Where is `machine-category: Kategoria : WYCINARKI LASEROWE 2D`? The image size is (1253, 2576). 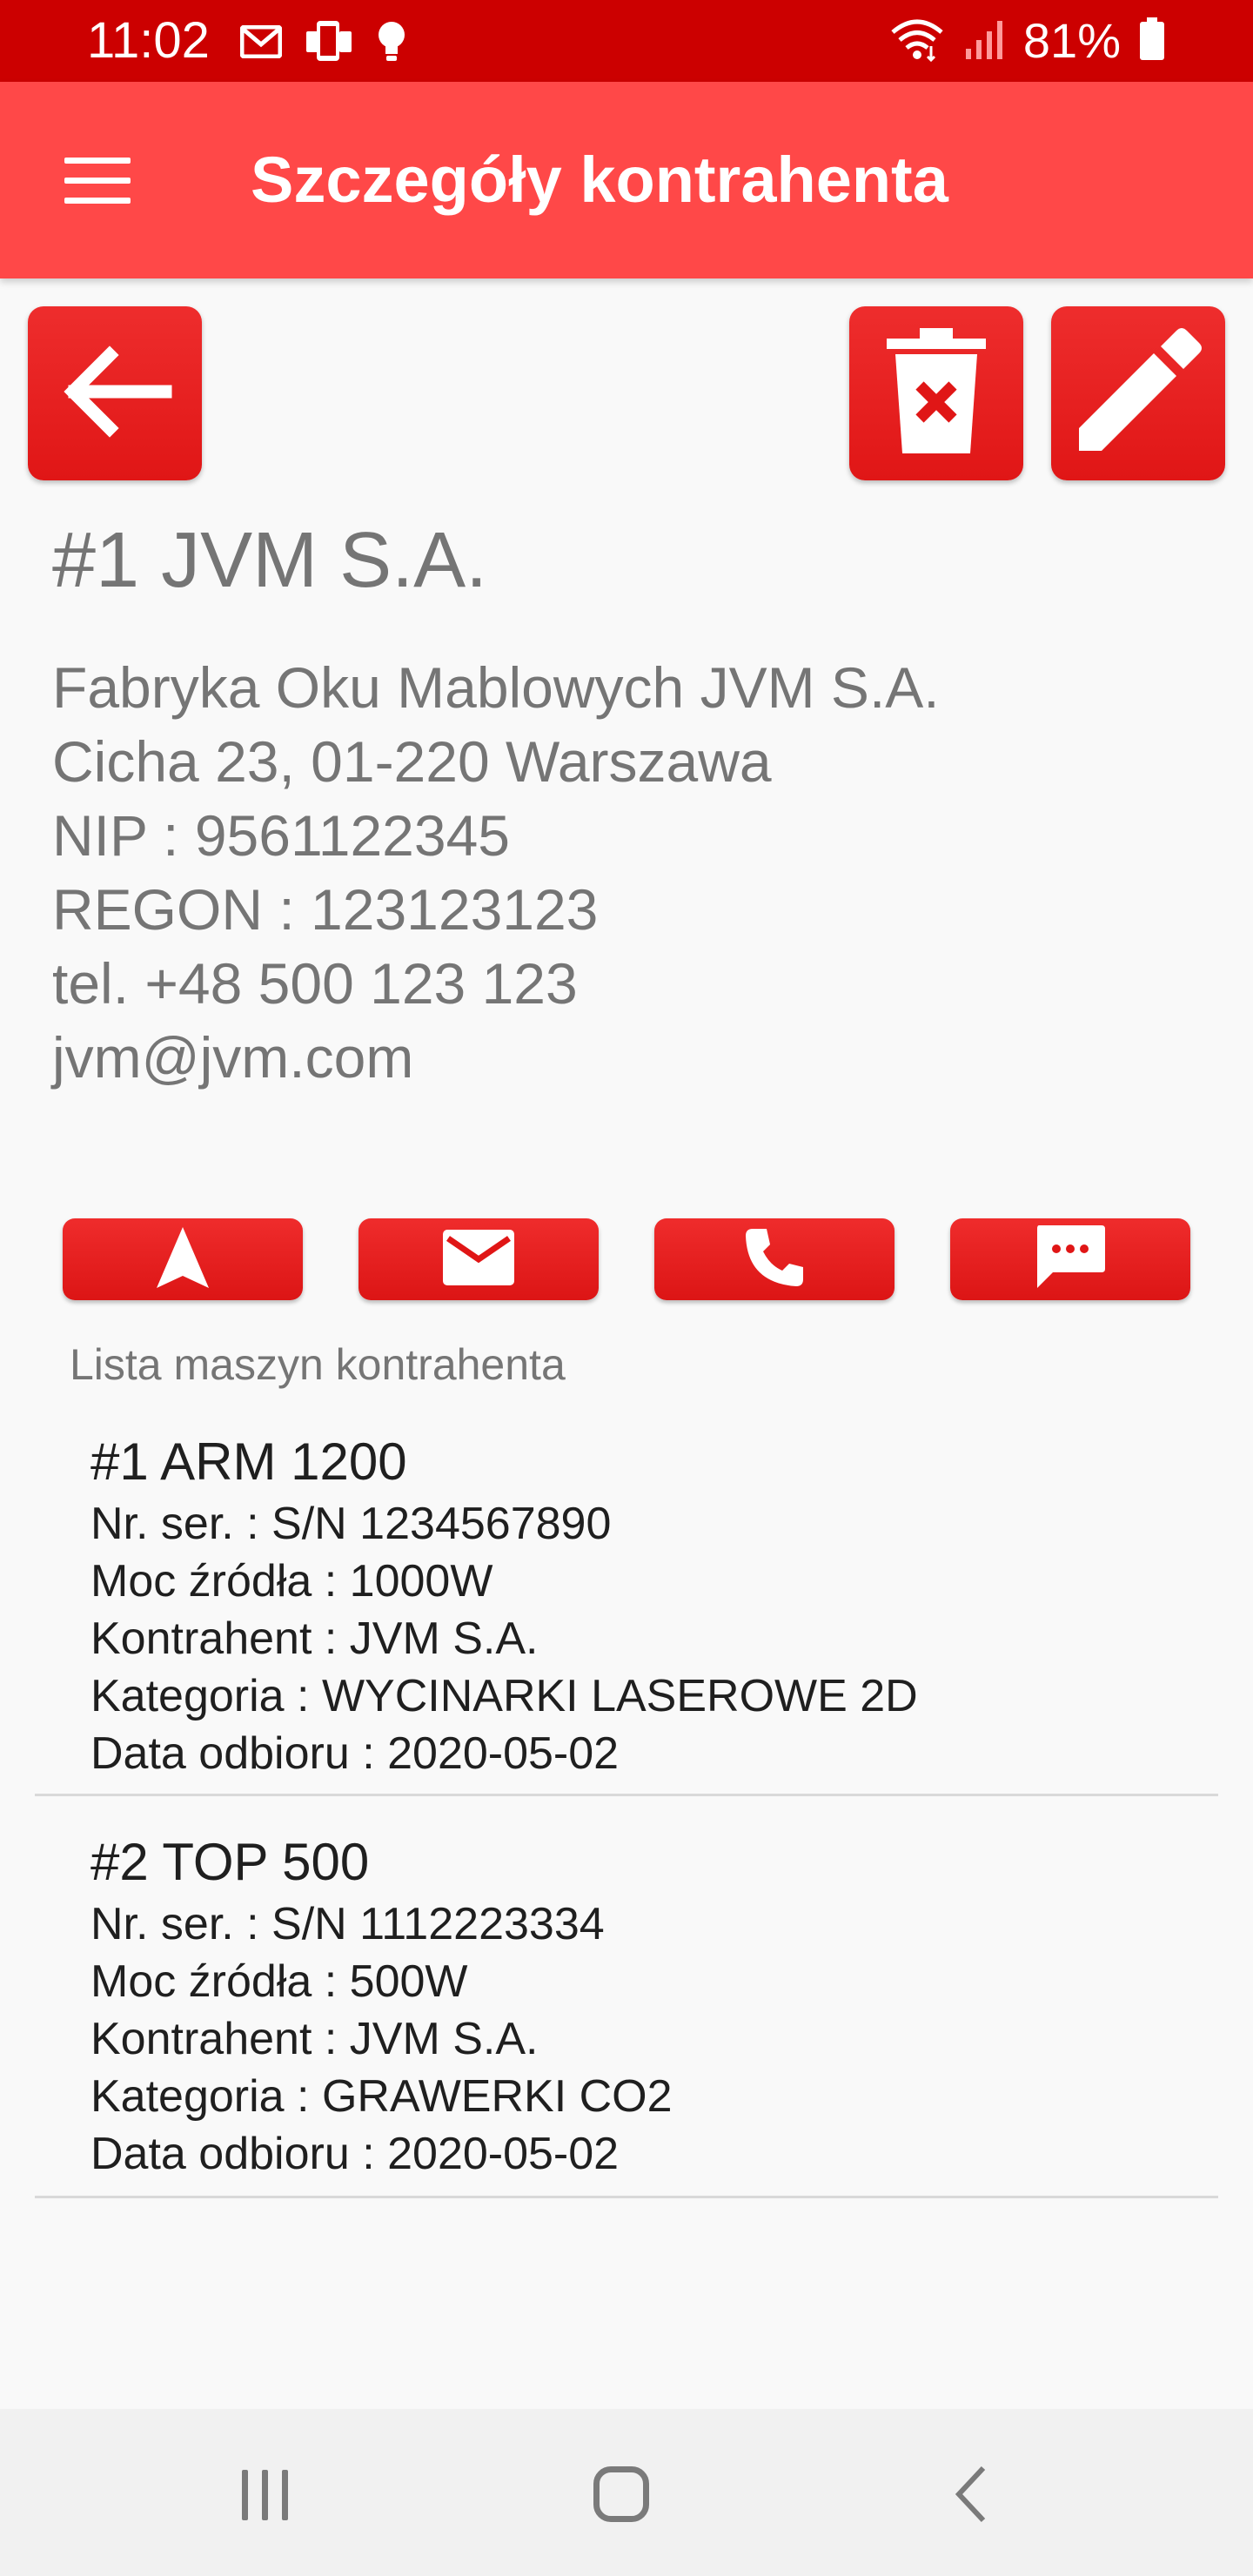 machine-category: Kategoria : WYCINARKI LASEROWE 2D is located at coordinates (504, 1696).